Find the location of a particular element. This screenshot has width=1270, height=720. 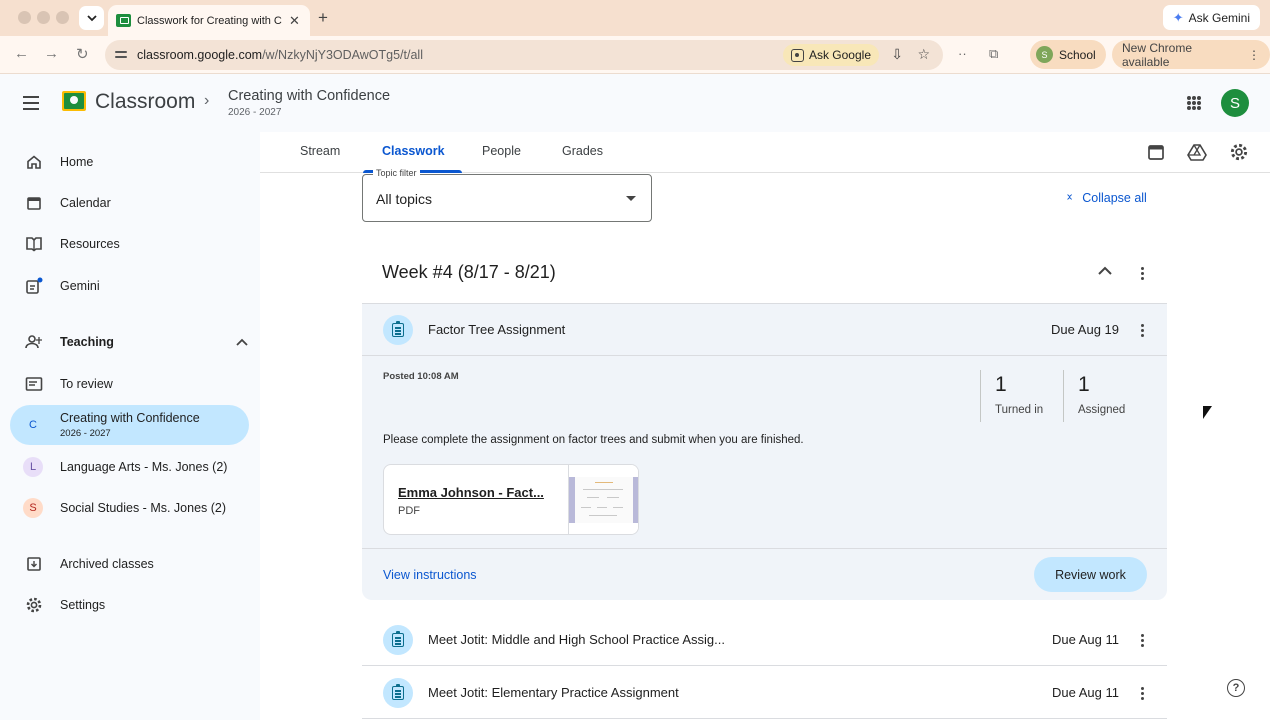

view-instructions-link: View instructions is located at coordinates (430, 575).